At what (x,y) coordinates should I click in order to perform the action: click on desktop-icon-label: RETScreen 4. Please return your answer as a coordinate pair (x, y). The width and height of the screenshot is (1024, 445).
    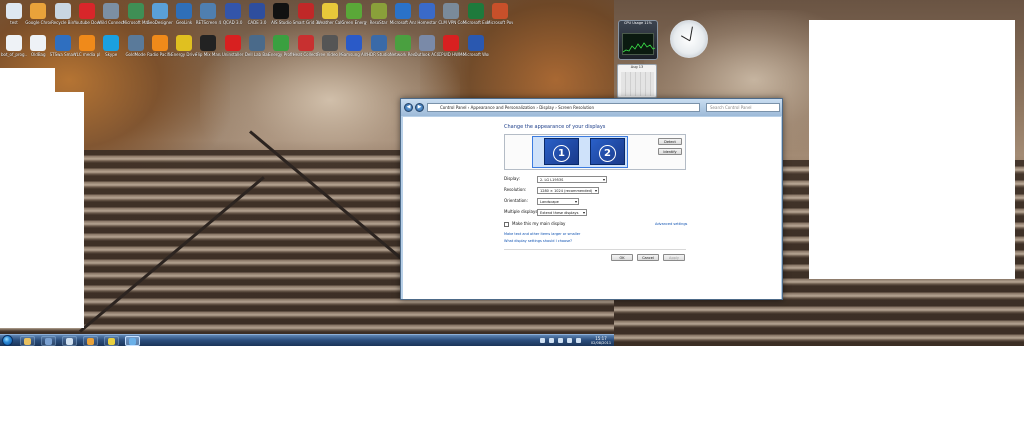
    Looking at the image, I should click on (208, 22).